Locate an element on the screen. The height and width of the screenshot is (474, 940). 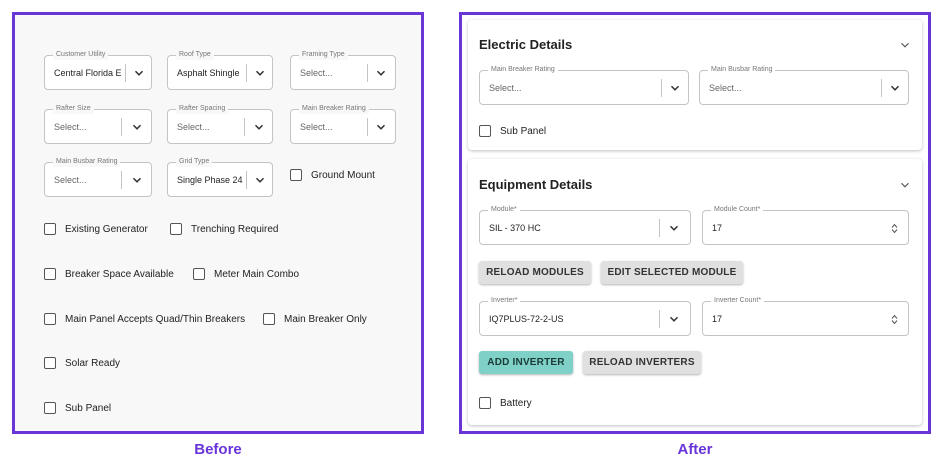
trenching-required-label: Trenching Required is located at coordinates (235, 229).